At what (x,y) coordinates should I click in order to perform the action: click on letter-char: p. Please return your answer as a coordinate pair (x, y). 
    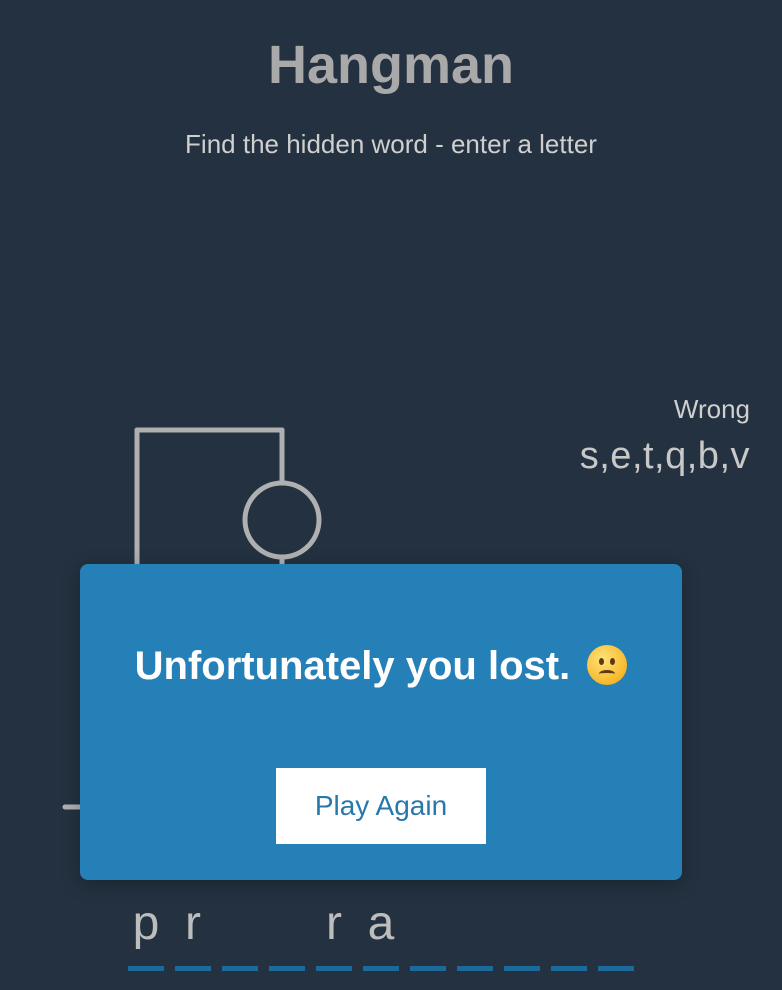
    Looking at the image, I should click on (146, 923).